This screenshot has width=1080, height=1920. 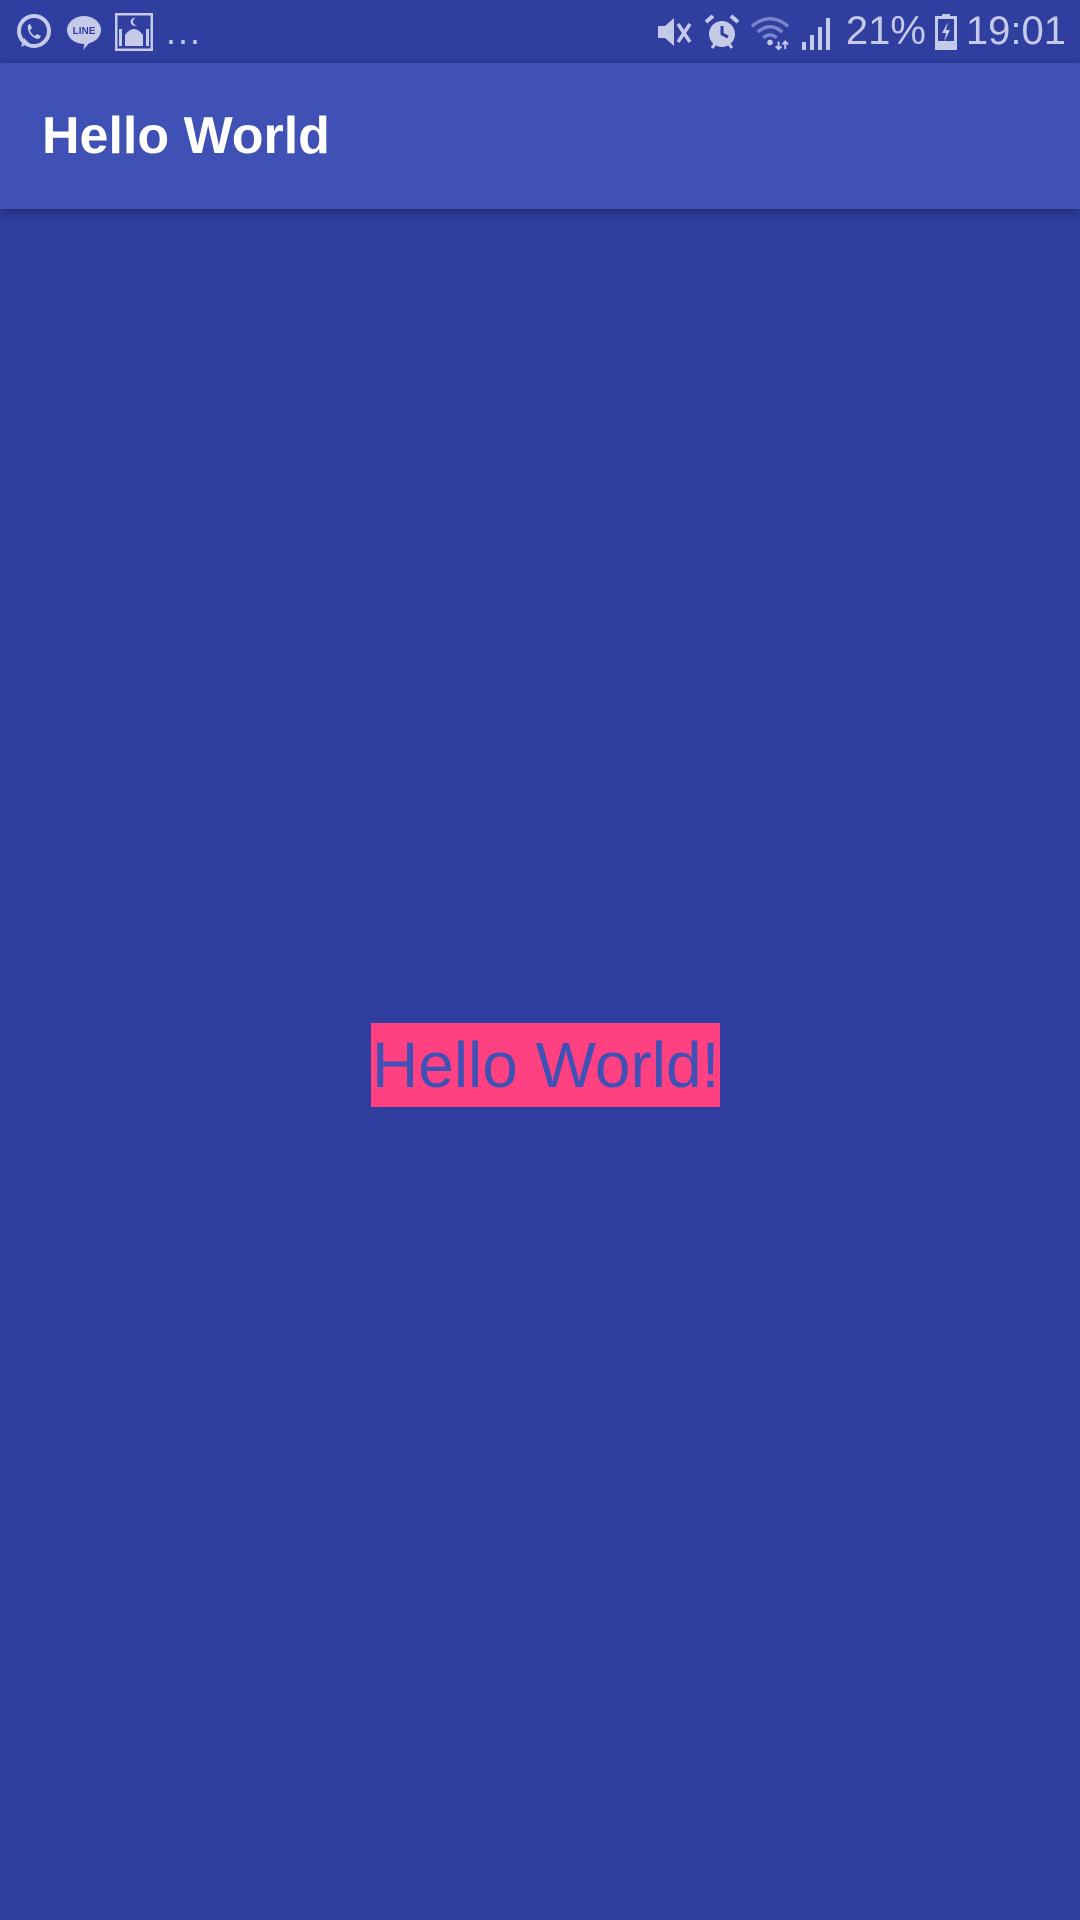 I want to click on system-status-area: 21% 19:01, so click(x=856, y=31).